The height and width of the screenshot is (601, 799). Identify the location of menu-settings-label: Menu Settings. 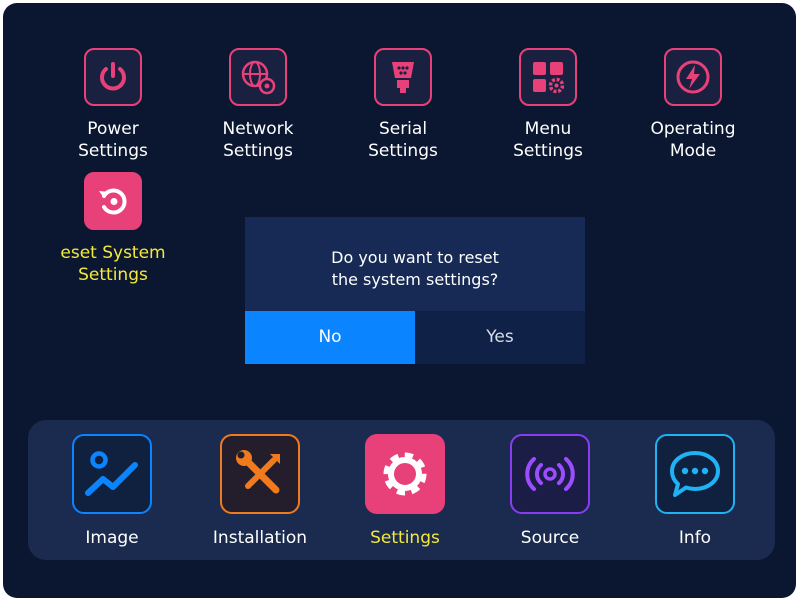
(548, 140).